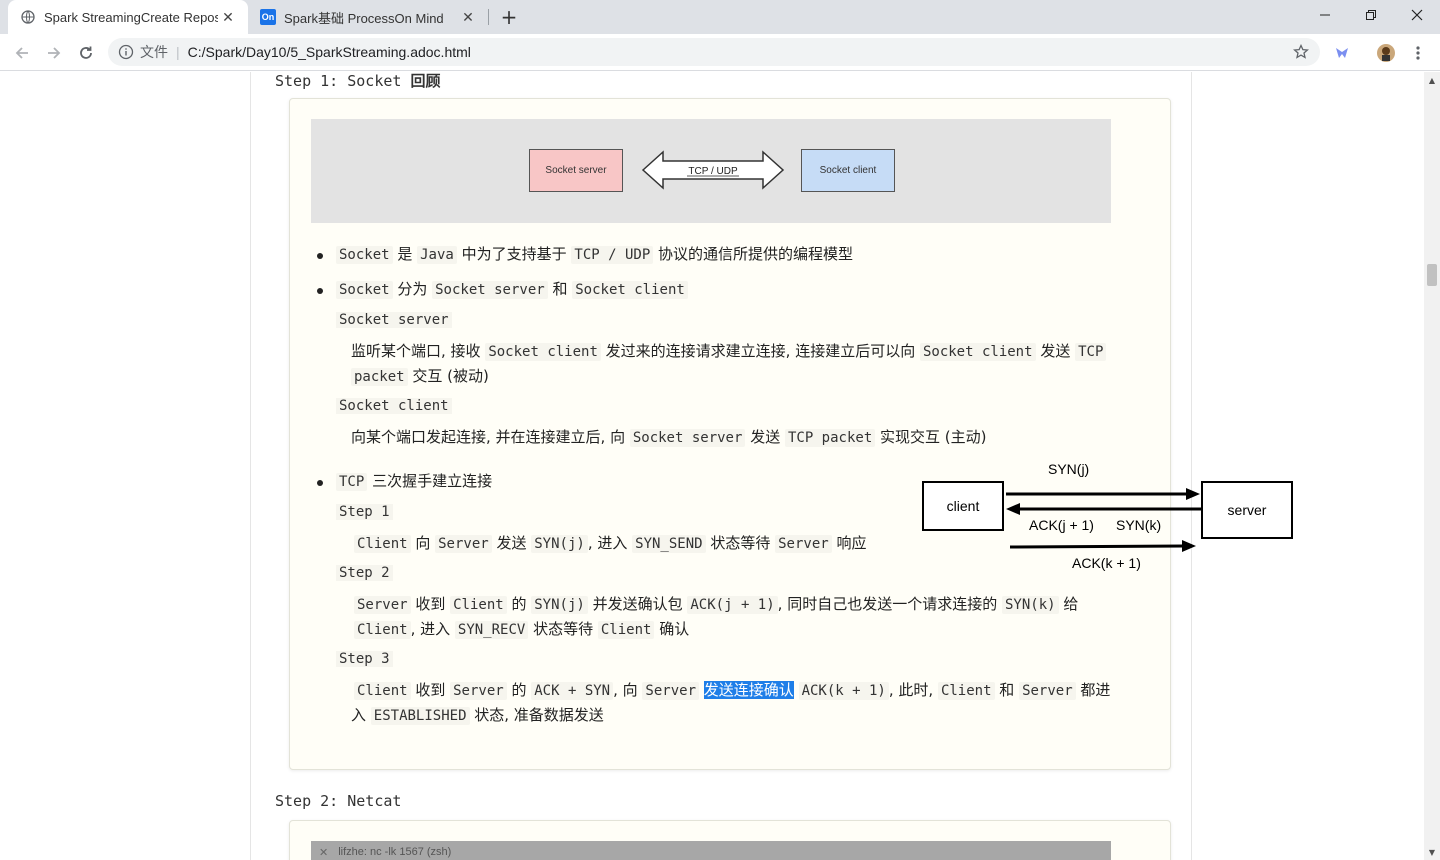 Image resolution: width=1440 pixels, height=860 pixels. I want to click on tab-spark-streaming: Spark StreamingCreate Reposi ✕, so click(128, 17).